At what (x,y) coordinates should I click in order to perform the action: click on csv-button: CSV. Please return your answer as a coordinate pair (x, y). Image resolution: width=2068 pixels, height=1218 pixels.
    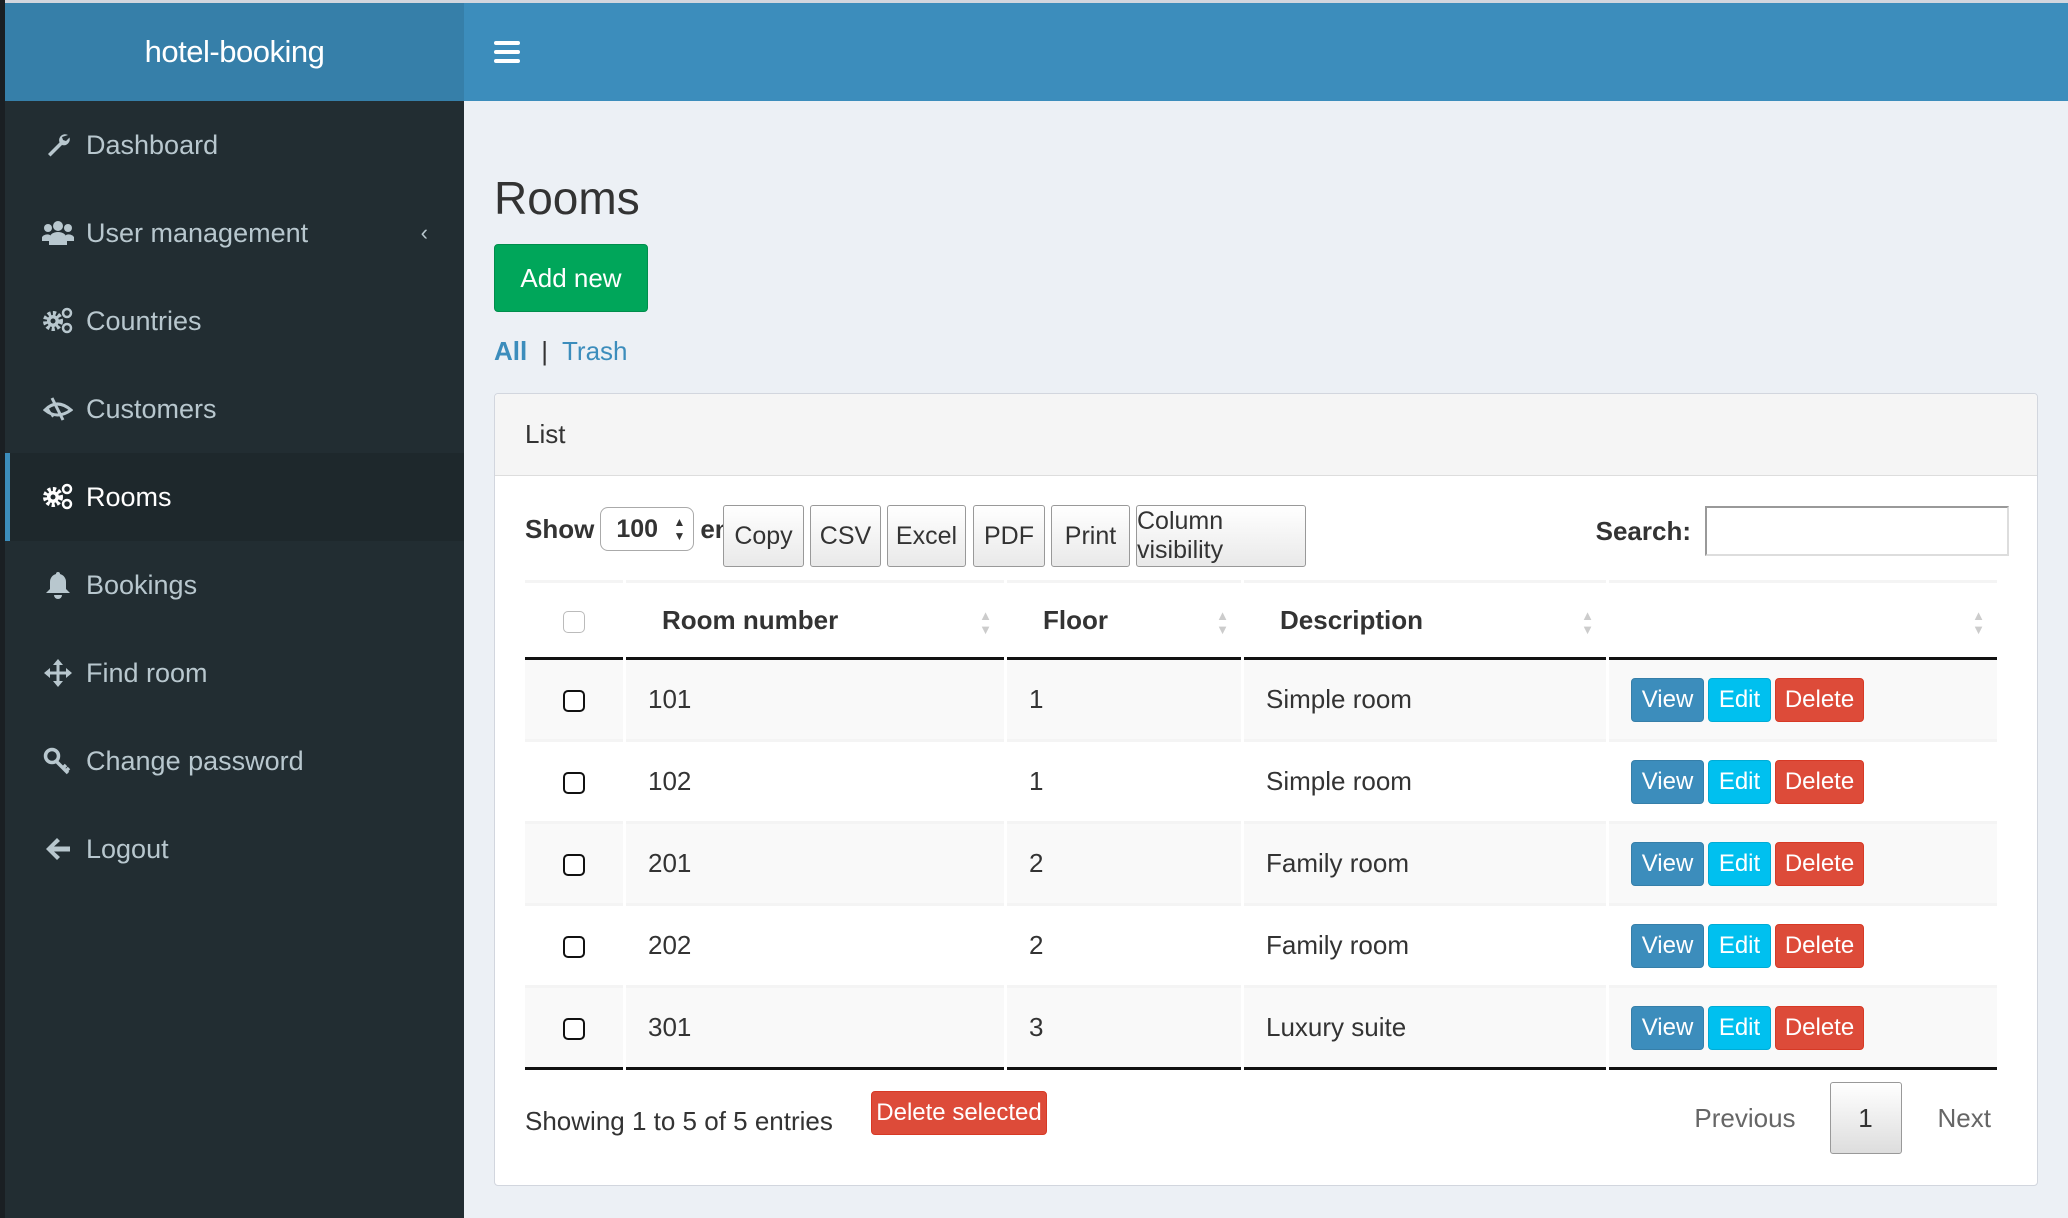
    Looking at the image, I should click on (845, 536).